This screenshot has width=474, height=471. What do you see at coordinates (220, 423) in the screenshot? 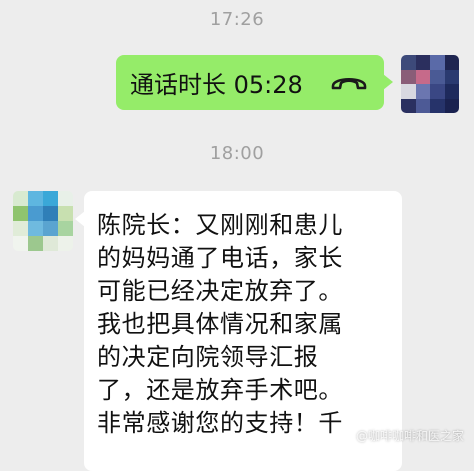
I see `message-line: 非常感谢您的支持！千` at bounding box center [220, 423].